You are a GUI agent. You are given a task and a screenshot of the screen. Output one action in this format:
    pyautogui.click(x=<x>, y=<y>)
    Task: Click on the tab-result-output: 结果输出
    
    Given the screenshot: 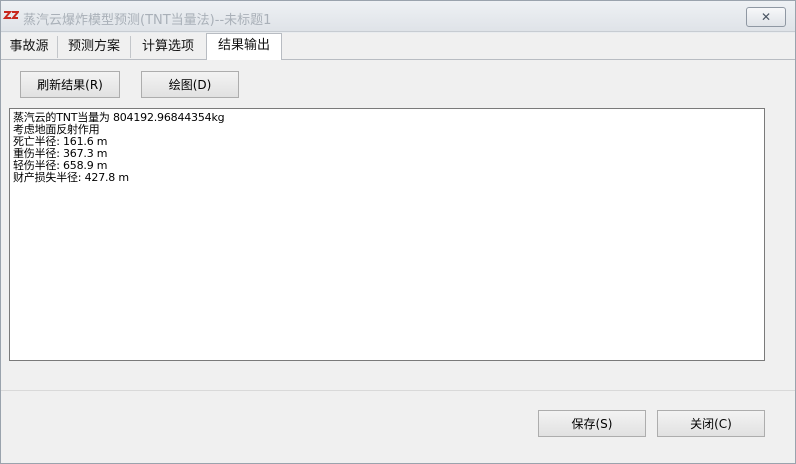 What is the action you would take?
    pyautogui.click(x=244, y=47)
    